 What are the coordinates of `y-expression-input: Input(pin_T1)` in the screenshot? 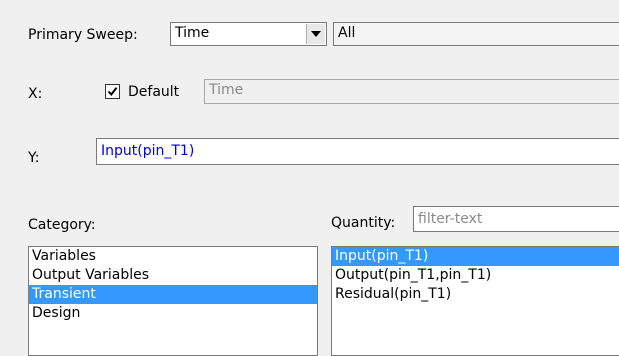 It's located at (357, 151).